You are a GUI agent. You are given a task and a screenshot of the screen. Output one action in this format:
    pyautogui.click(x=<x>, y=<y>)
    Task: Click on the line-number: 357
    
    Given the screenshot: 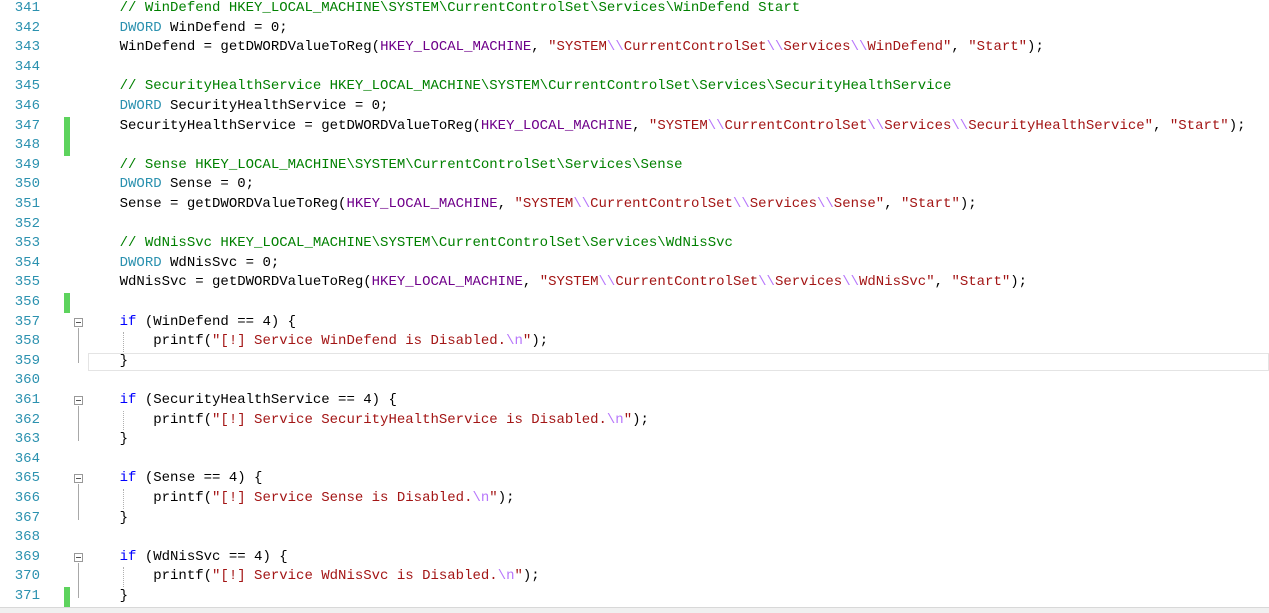 What is the action you would take?
    pyautogui.click(x=27, y=321)
    